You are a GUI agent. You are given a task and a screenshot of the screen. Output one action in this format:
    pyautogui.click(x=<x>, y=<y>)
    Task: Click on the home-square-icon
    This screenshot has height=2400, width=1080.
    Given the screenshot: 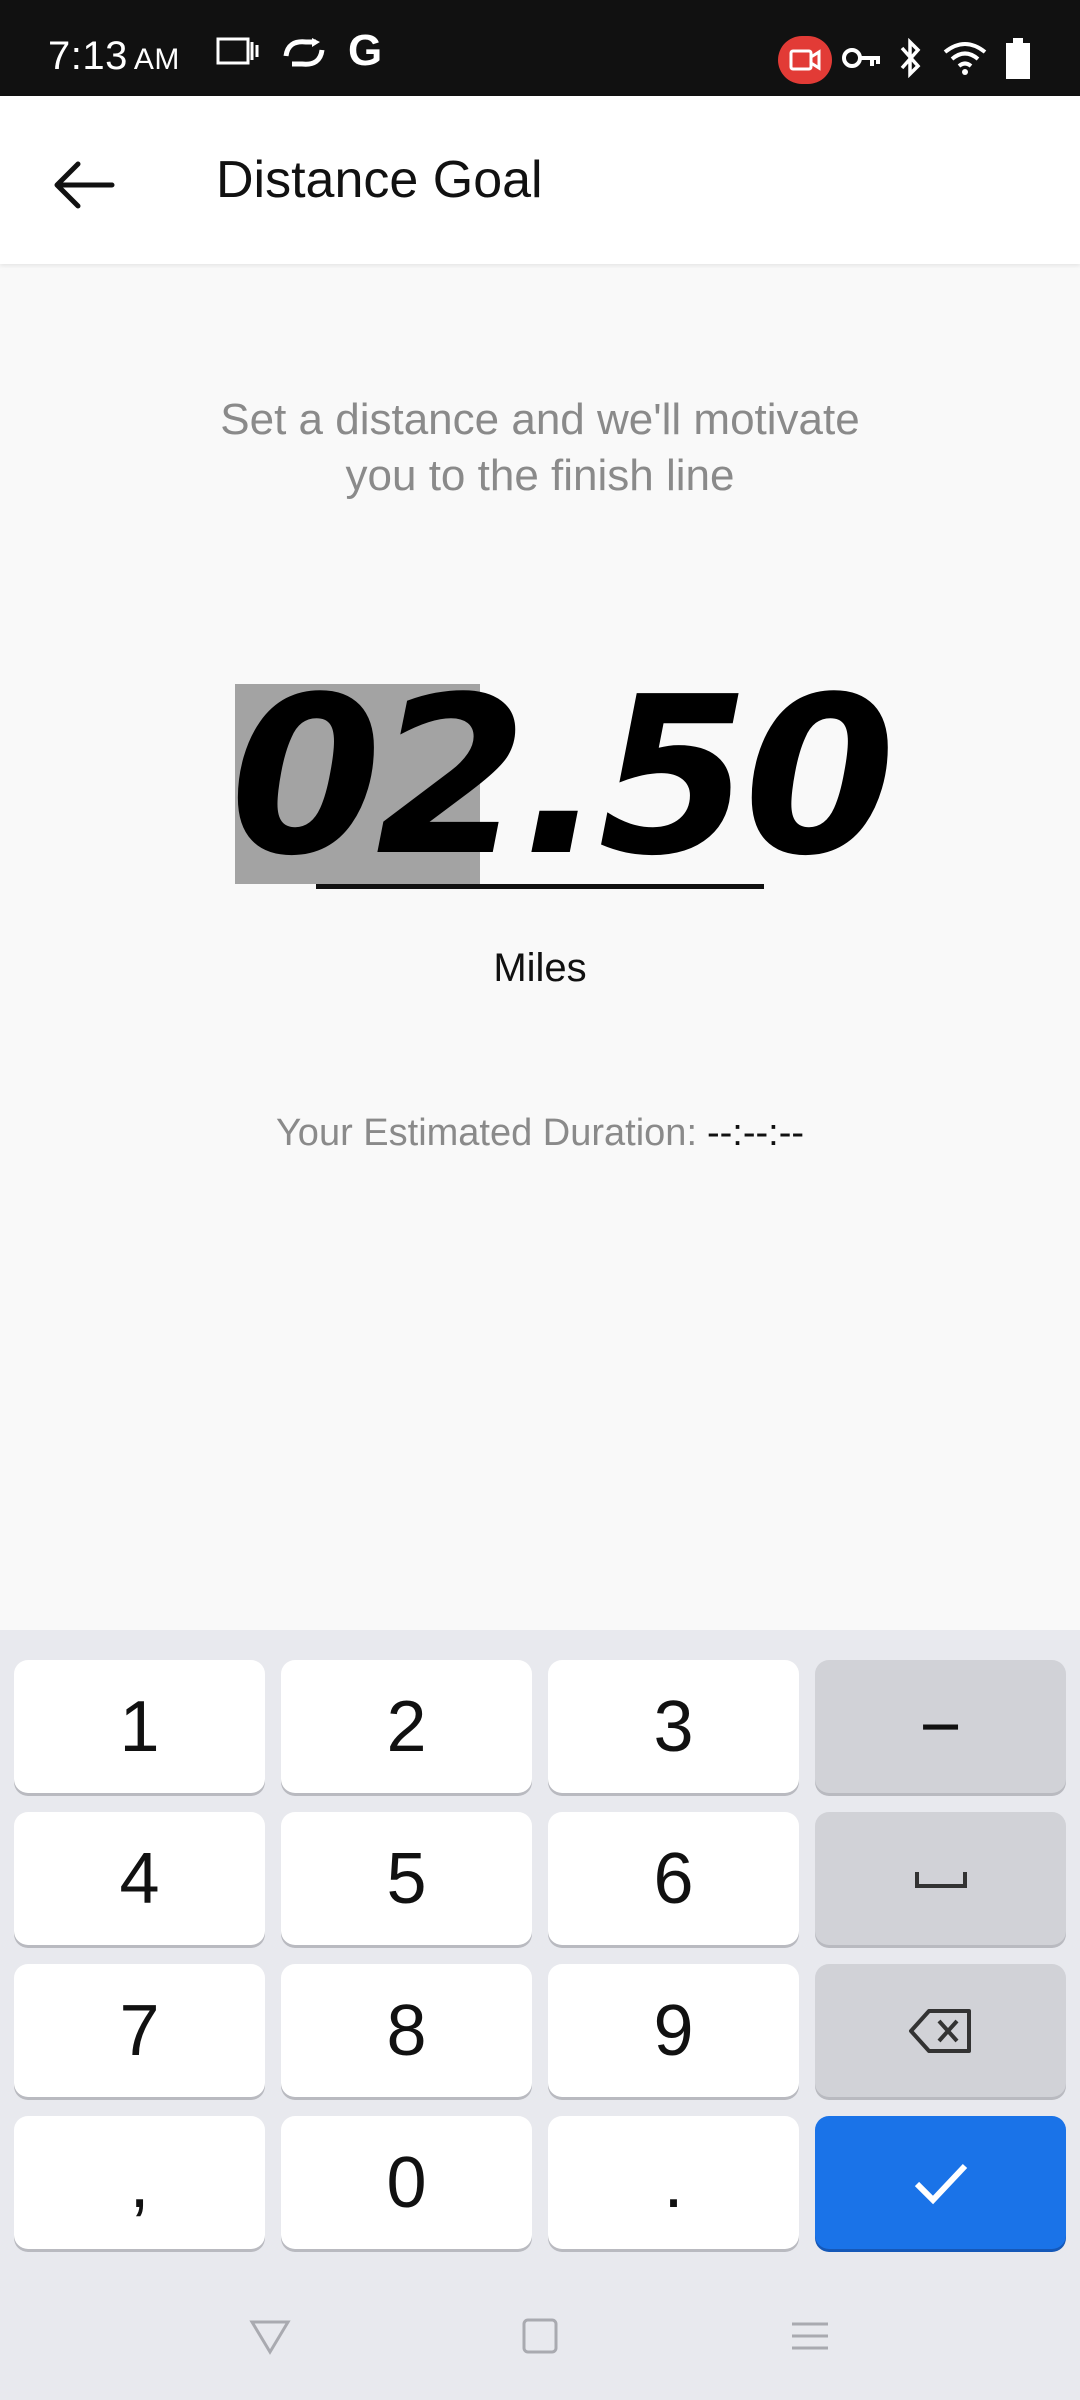 What is the action you would take?
    pyautogui.click(x=540, y=2336)
    